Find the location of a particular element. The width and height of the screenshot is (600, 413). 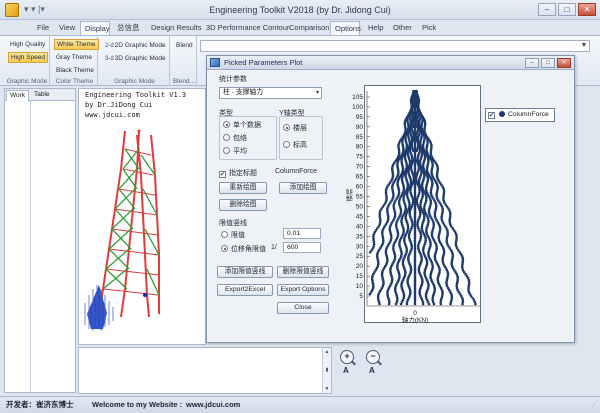

blend-button: Blend is located at coordinates (184, 45).